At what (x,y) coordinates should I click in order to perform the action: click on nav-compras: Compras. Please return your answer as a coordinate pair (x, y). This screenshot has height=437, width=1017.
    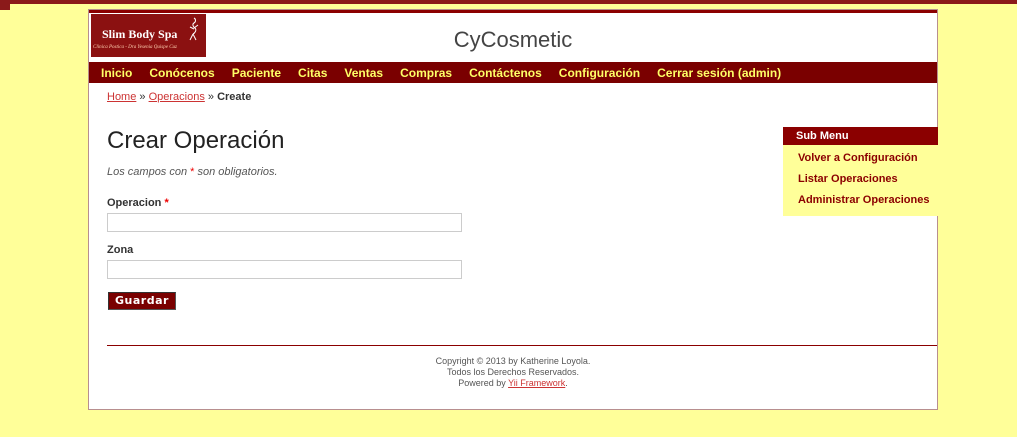
    Looking at the image, I should click on (426, 73).